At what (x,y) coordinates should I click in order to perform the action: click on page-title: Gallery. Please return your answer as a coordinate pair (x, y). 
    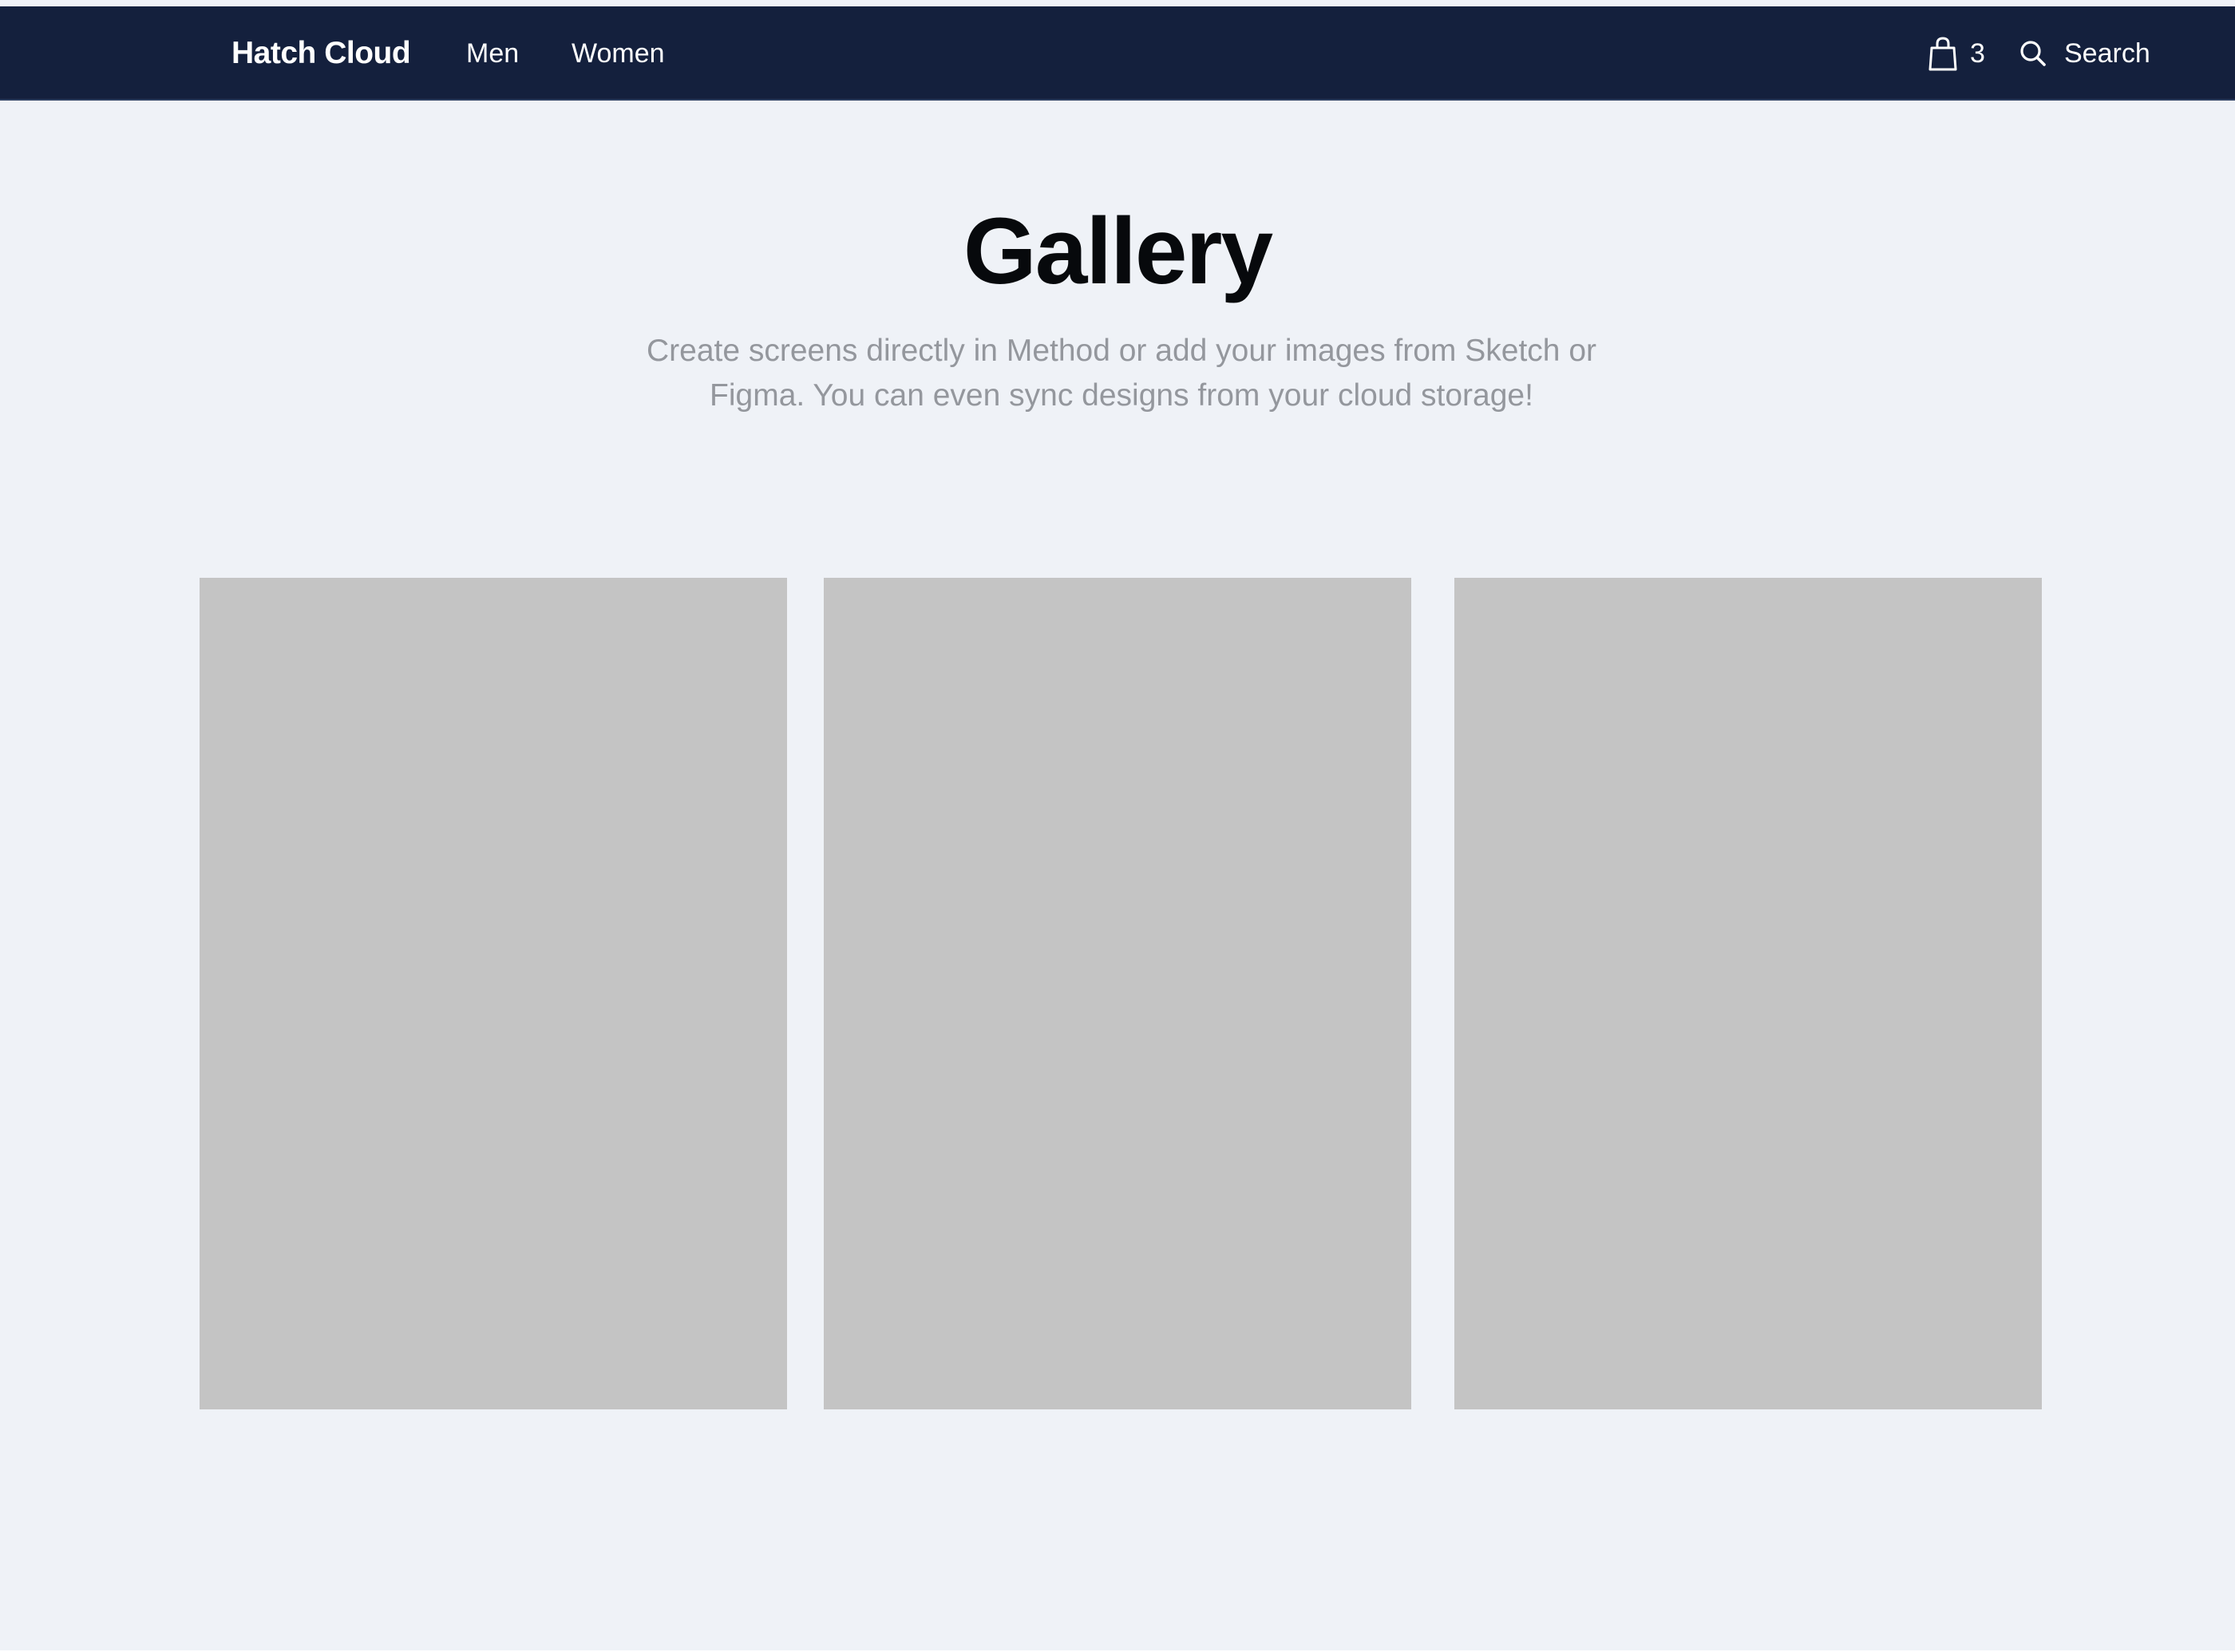
    Looking at the image, I should click on (1118, 252).